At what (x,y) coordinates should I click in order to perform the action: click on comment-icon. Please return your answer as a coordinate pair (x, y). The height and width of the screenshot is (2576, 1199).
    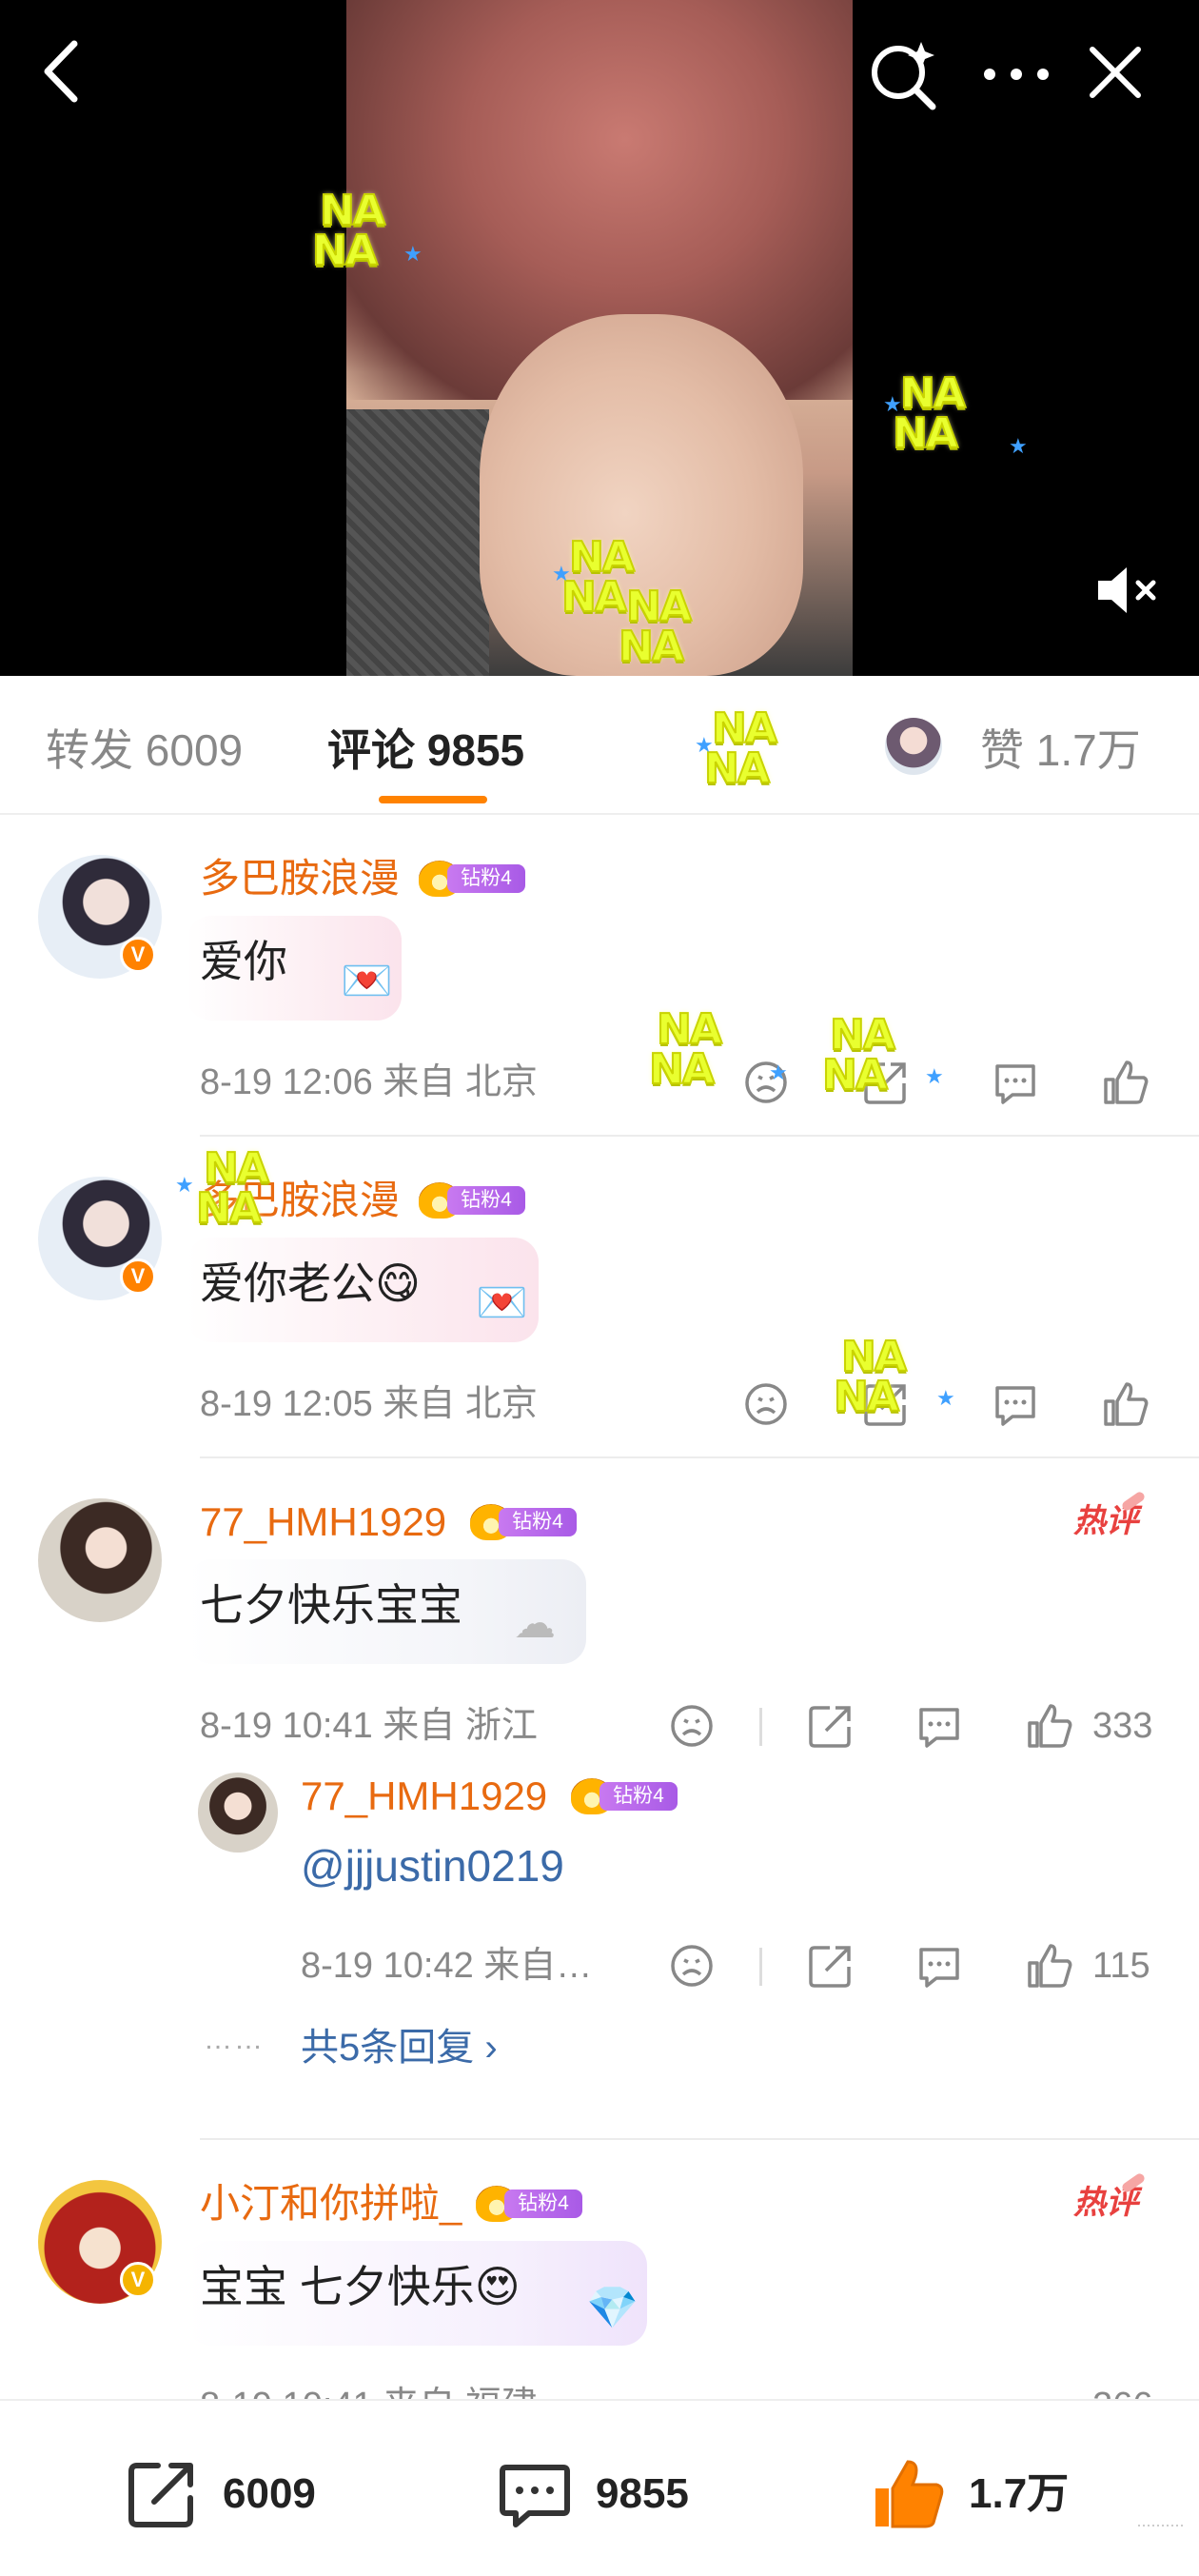
    Looking at the image, I should click on (535, 2496).